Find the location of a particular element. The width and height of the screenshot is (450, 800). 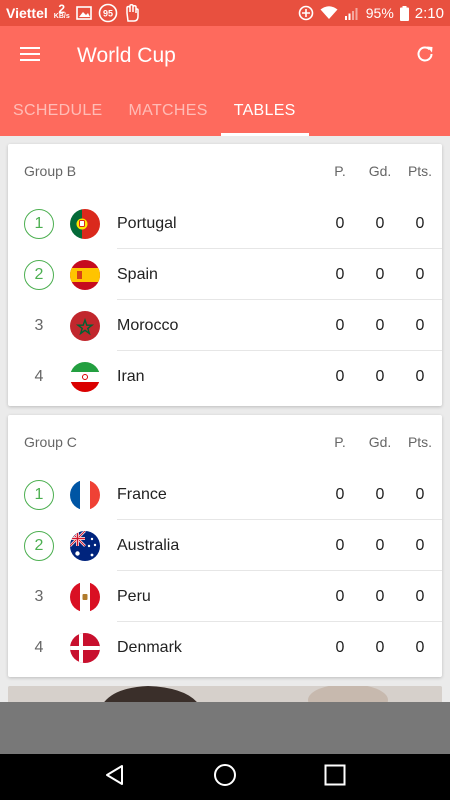

table-row: 2 Australia 0 0 0 is located at coordinates (225, 545).